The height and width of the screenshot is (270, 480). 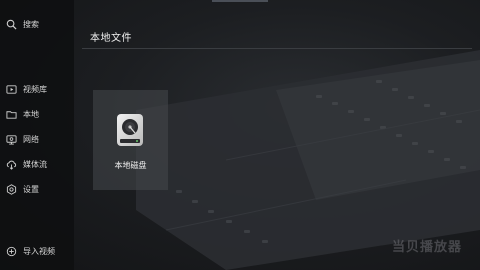 I want to click on sidebar-item-label: 视频库, so click(x=35, y=89).